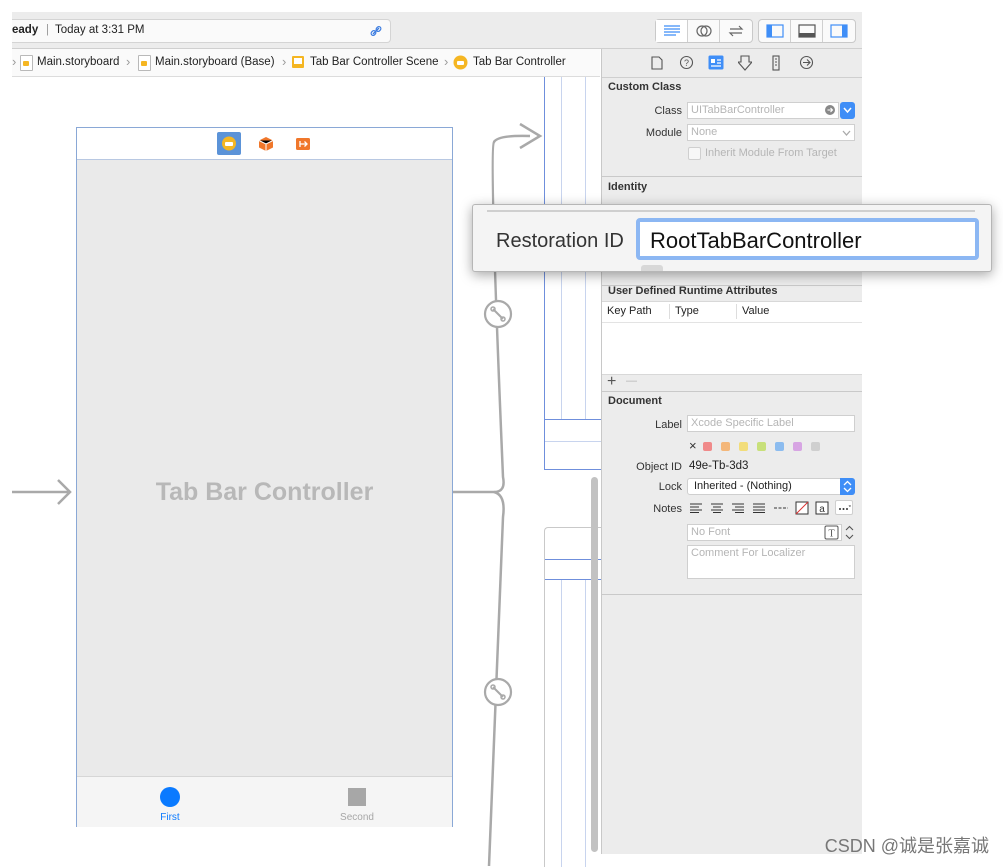 The image size is (1003, 867). I want to click on left-panel-icon, so click(775, 31).